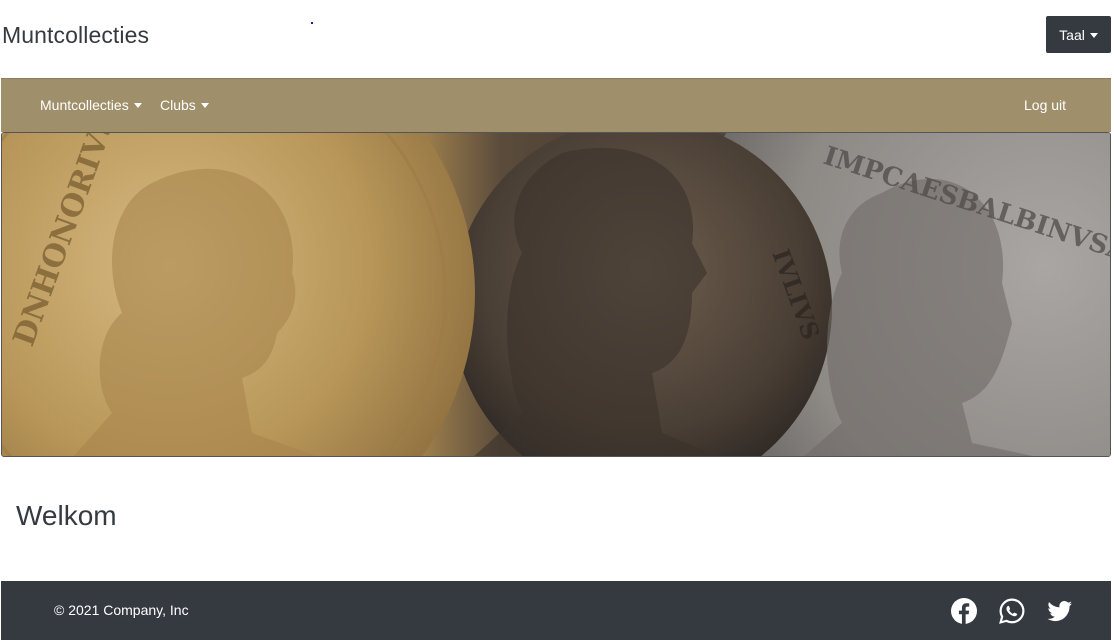 The width and height of the screenshot is (1114, 640). I want to click on nav-item-label: Muntcollecties, so click(84, 105).